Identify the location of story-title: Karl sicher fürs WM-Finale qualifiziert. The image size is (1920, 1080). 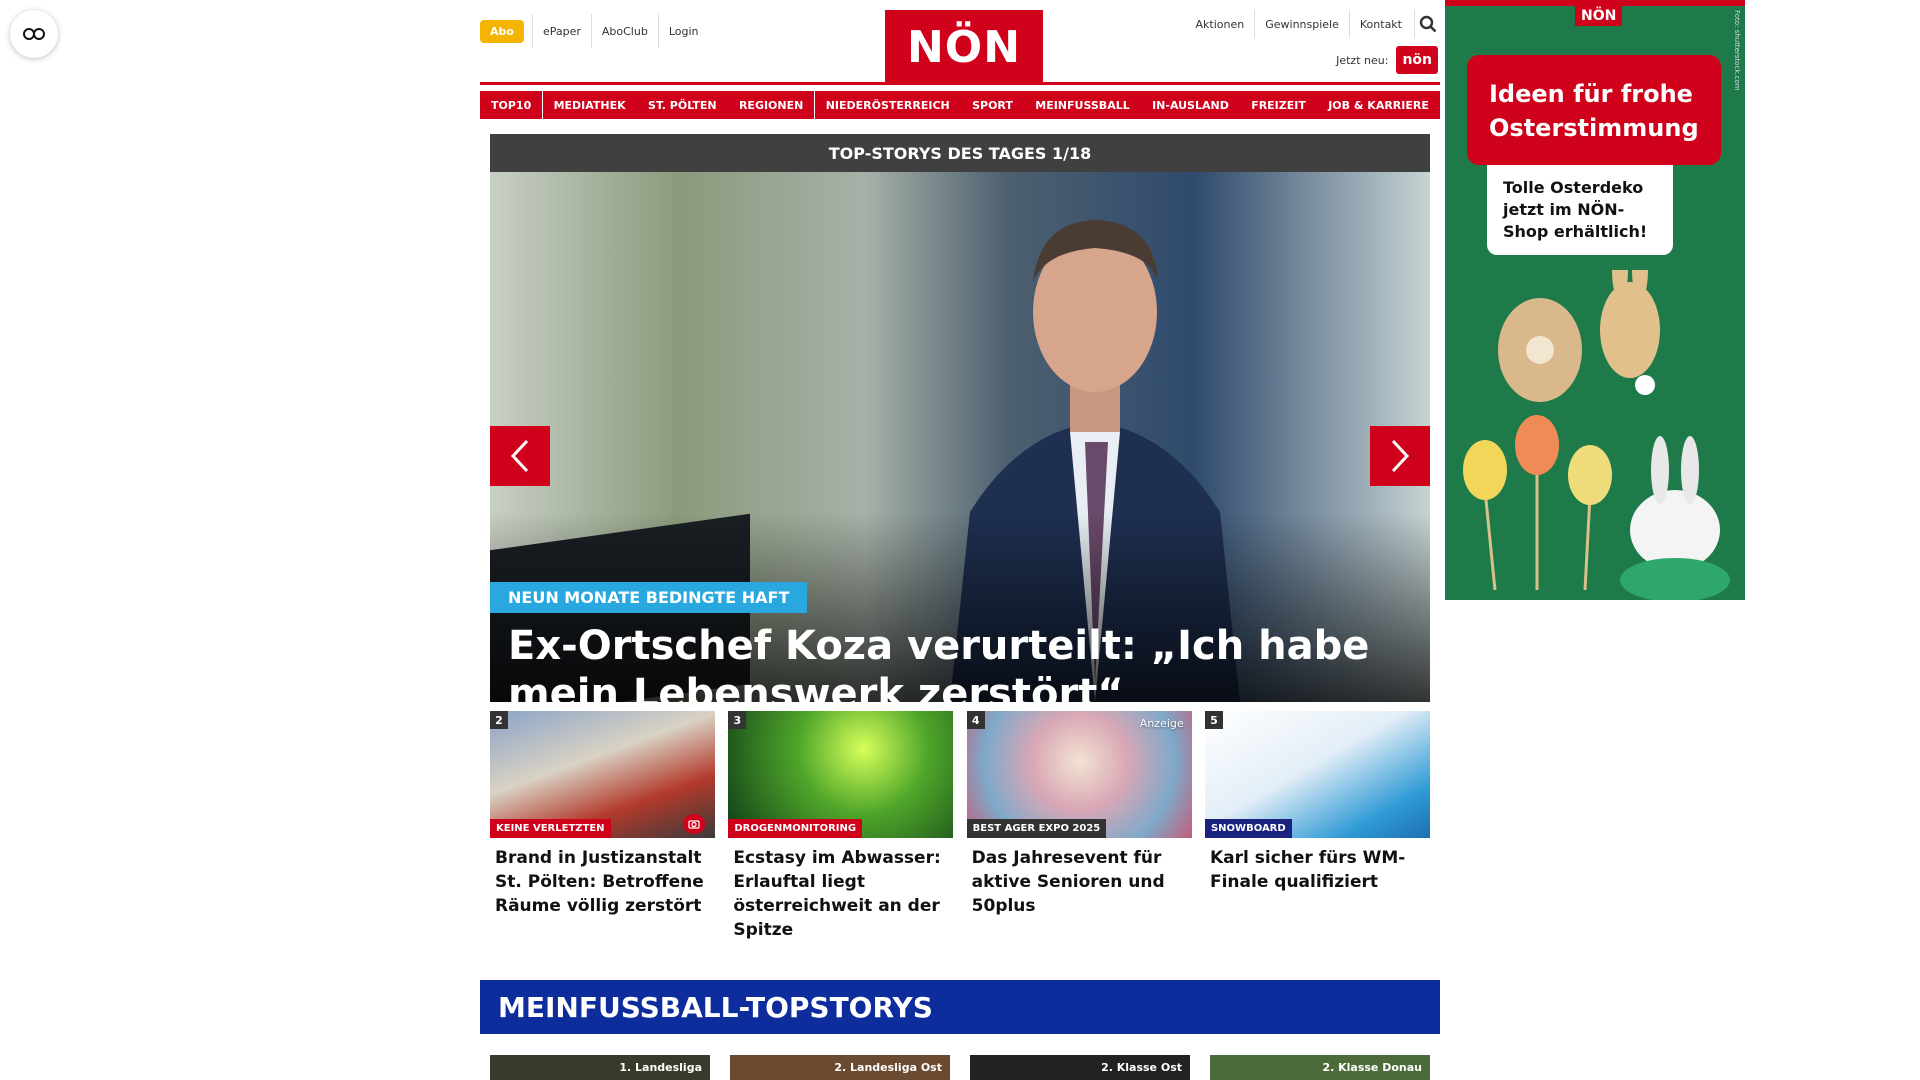
(1317, 870).